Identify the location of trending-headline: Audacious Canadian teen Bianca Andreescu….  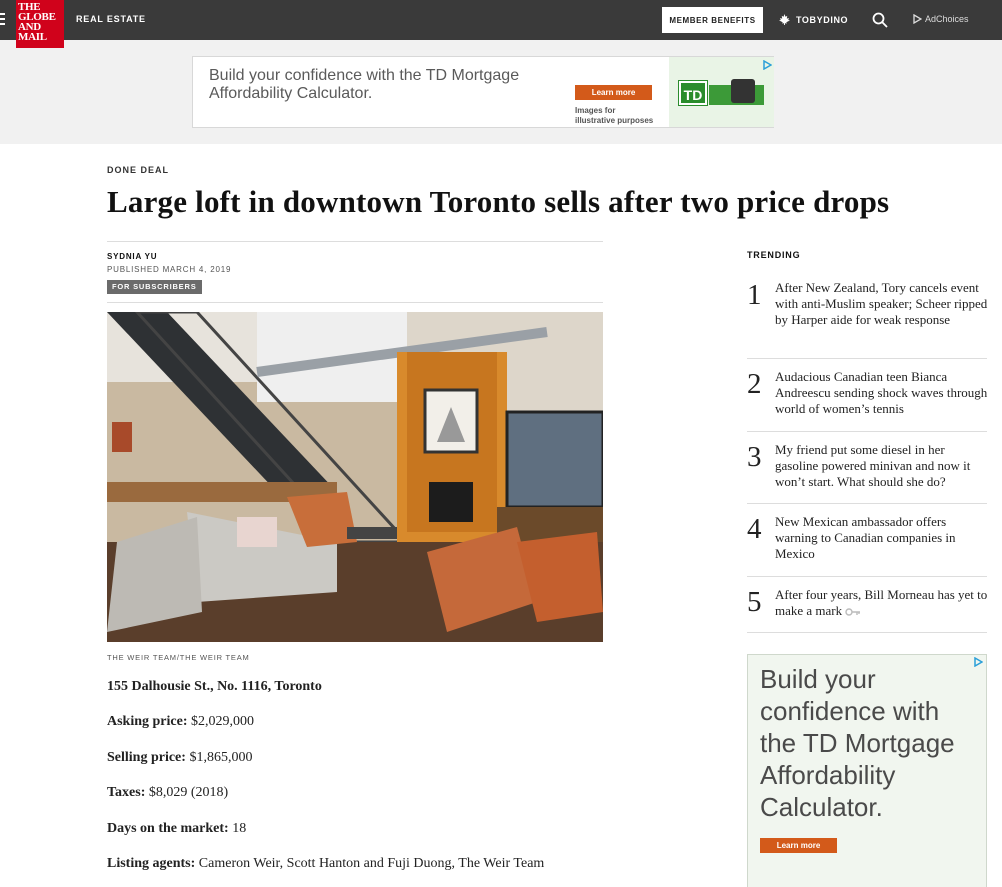
(882, 393).